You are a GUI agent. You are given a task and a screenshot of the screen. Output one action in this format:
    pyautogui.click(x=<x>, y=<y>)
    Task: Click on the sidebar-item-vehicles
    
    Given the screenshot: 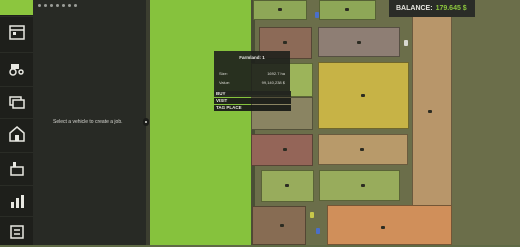 What is the action you would take?
    pyautogui.click(x=16, y=67)
    